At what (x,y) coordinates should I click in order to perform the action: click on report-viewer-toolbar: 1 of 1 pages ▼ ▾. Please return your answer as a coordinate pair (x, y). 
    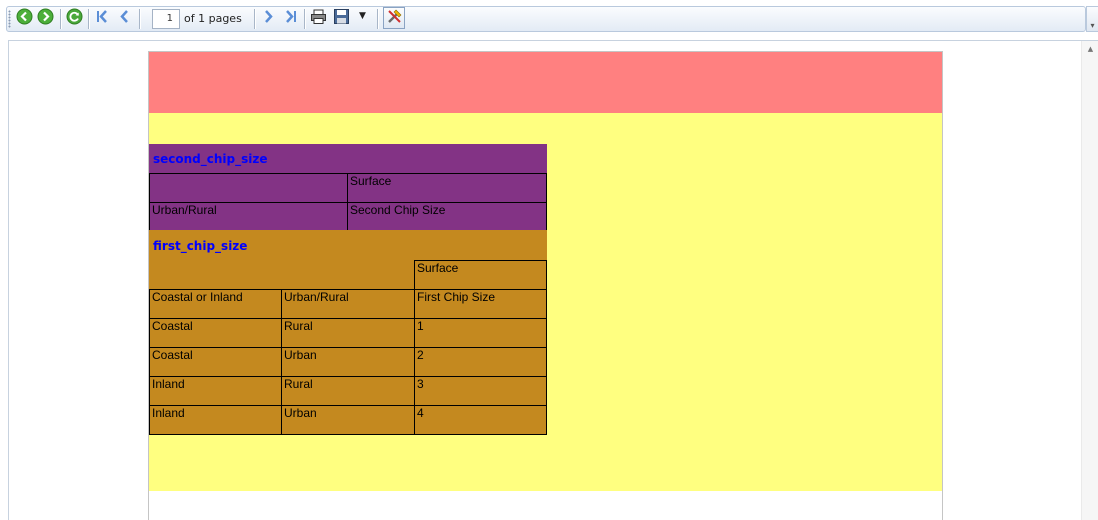
    Looking at the image, I should click on (549, 18).